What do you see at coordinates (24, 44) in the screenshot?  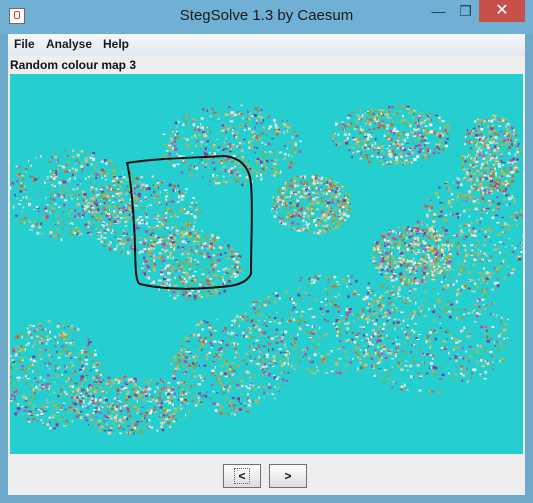 I see `menu-file: File` at bounding box center [24, 44].